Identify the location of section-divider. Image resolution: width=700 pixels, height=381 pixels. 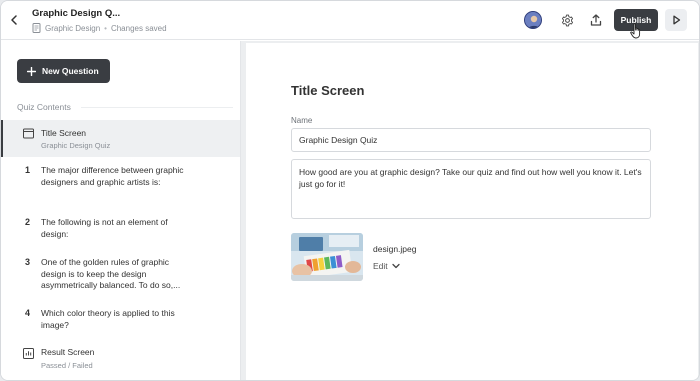
(157, 107).